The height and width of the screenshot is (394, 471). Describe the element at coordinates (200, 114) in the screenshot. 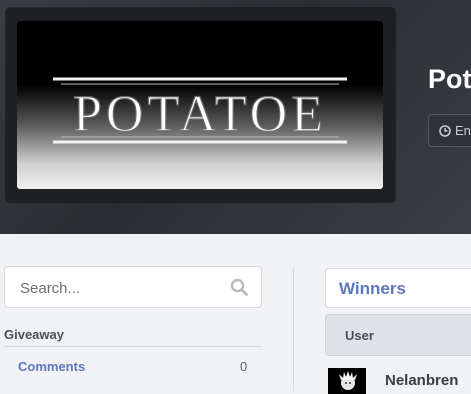

I see `banner-logo-text: POTATOE` at that location.